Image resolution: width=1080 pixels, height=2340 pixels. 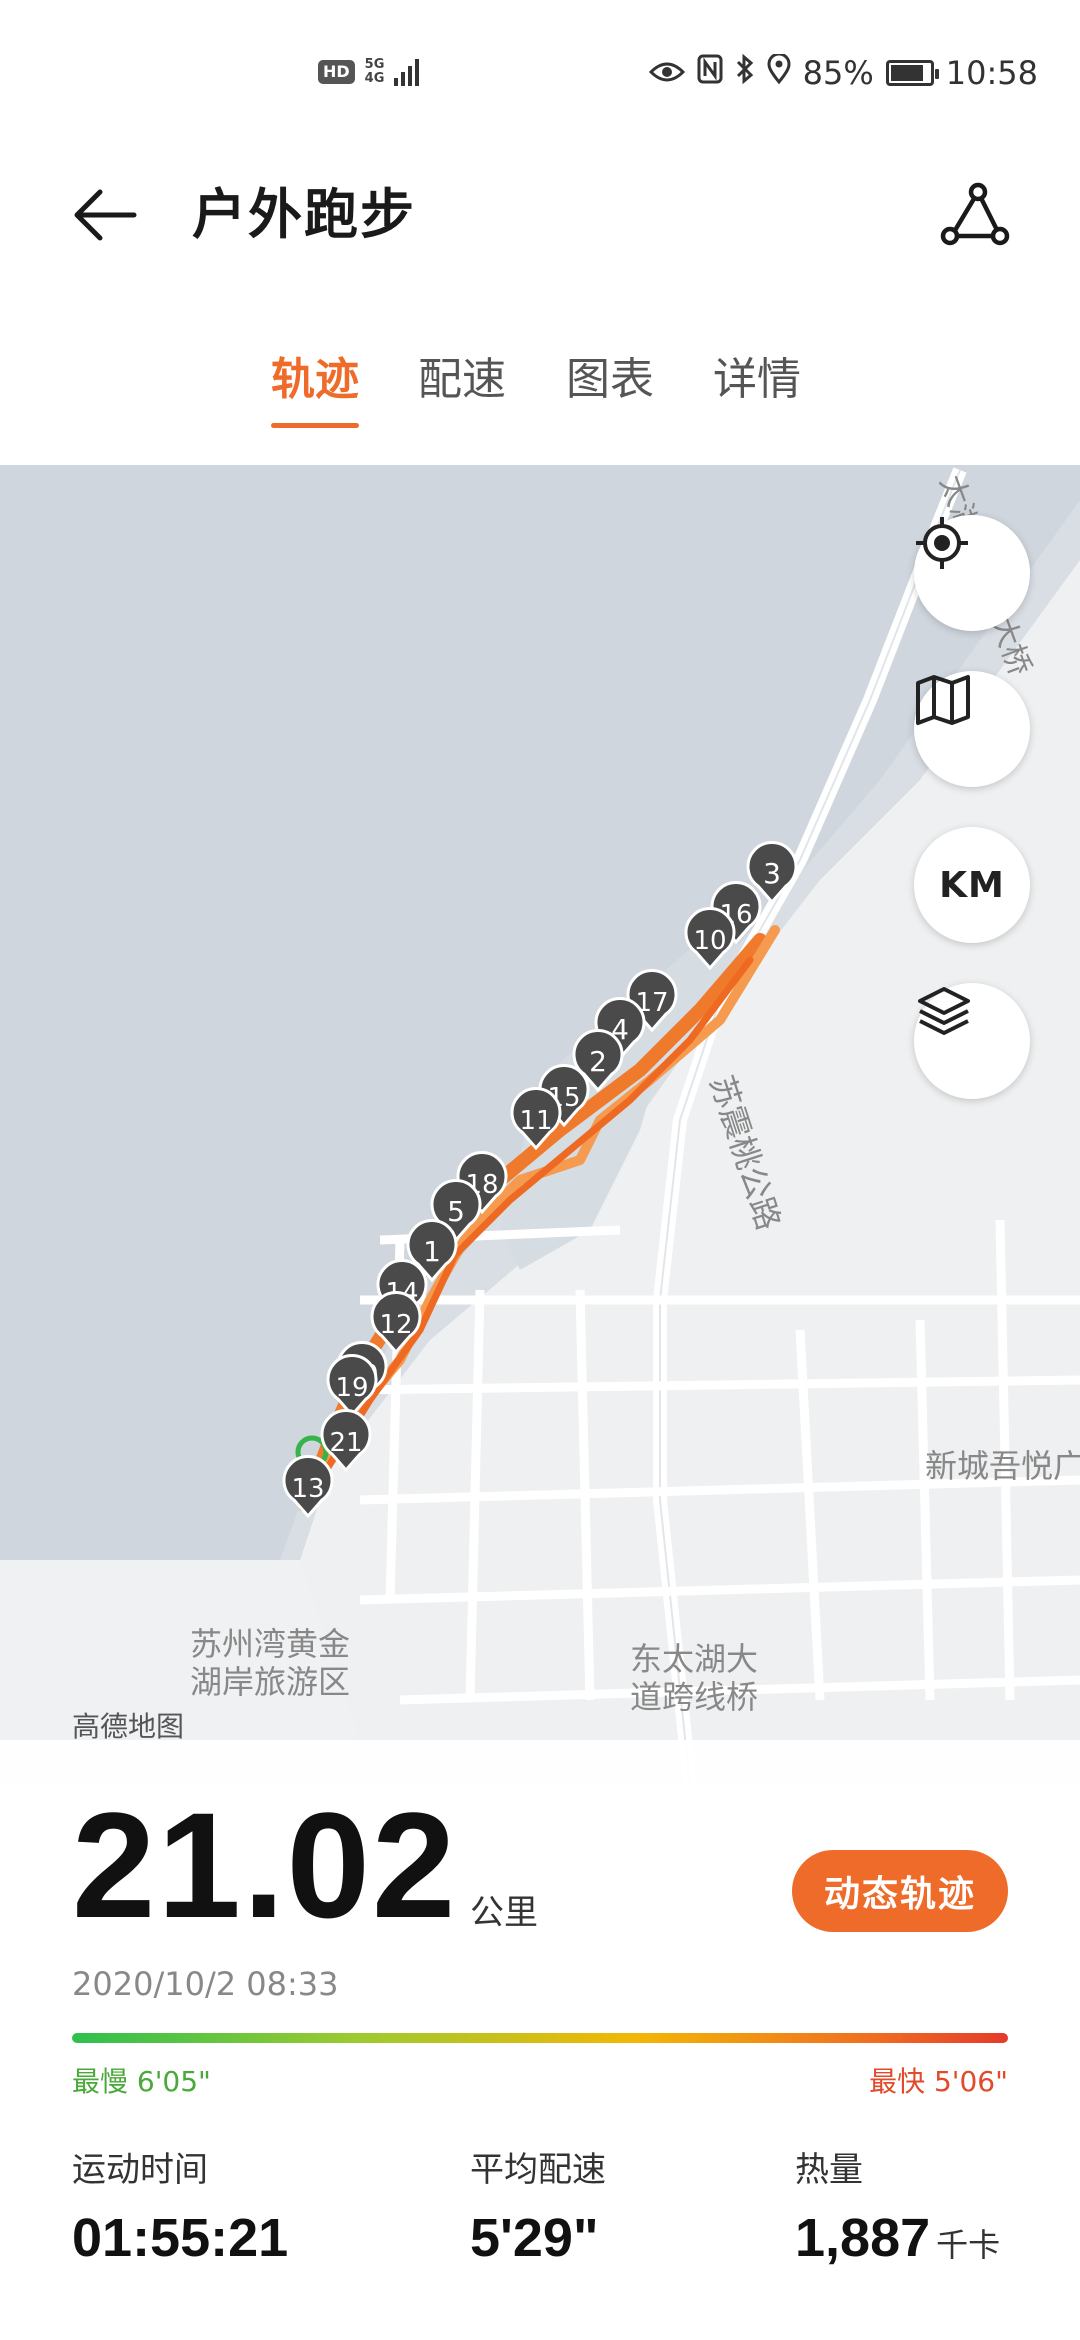 What do you see at coordinates (456, 1211) in the screenshot?
I see `km-marker-label: 5` at bounding box center [456, 1211].